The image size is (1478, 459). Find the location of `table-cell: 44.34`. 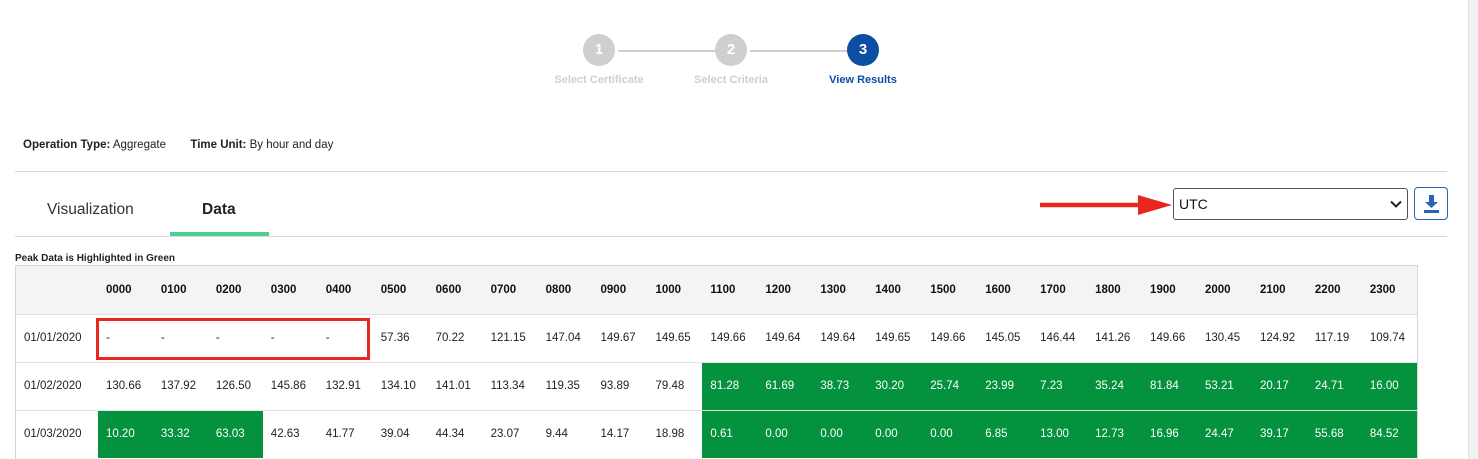

table-cell: 44.34 is located at coordinates (455, 433).